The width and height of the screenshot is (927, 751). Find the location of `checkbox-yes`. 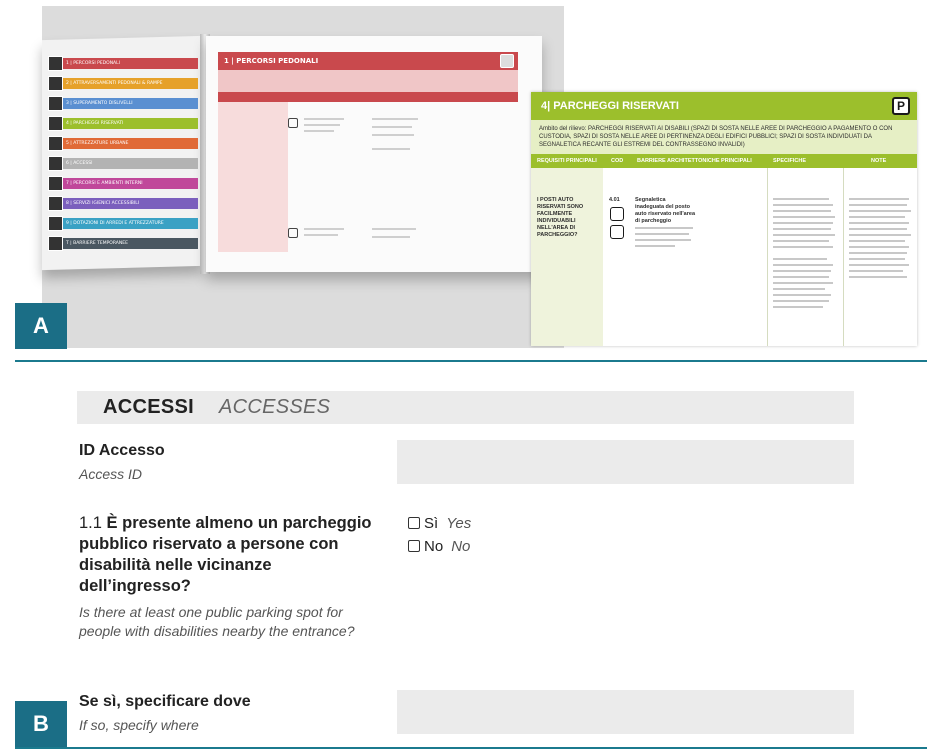

checkbox-yes is located at coordinates (414, 523).